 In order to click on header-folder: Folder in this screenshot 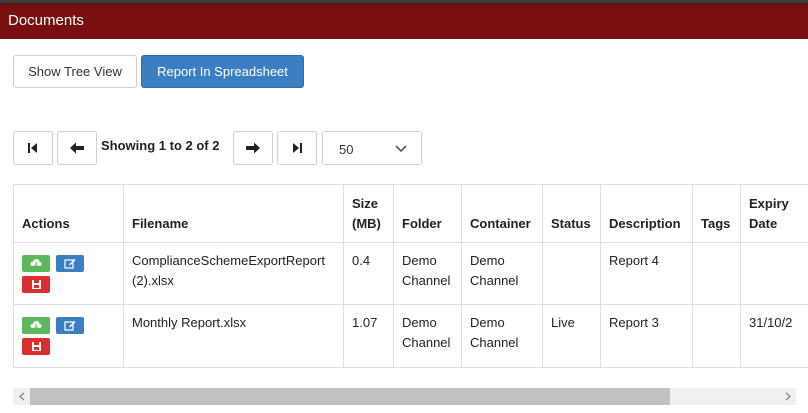, I will do `click(427, 213)`.